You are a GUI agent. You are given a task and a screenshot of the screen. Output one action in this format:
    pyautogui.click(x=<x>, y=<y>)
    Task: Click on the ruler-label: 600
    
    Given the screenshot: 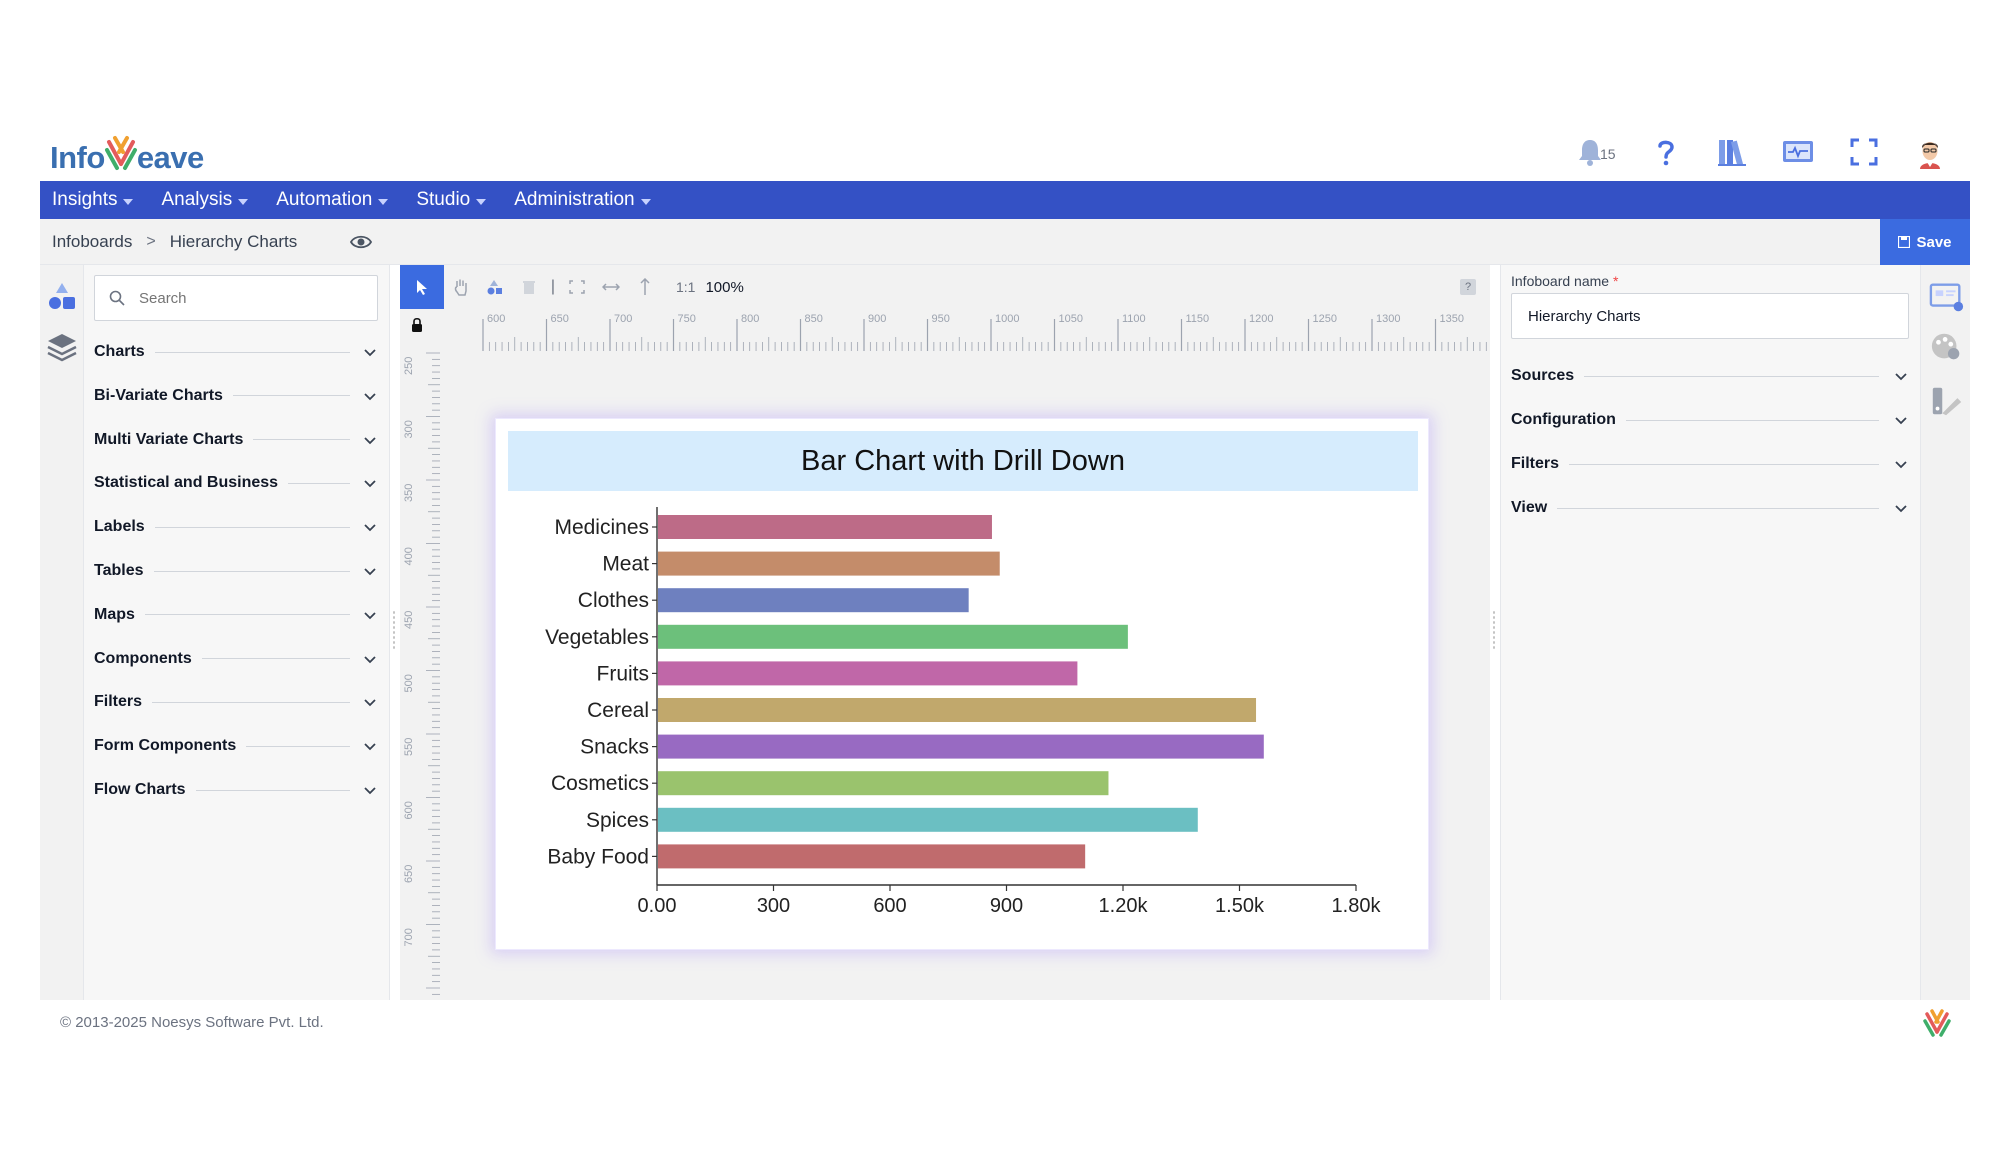 What is the action you would take?
    pyautogui.click(x=409, y=810)
    